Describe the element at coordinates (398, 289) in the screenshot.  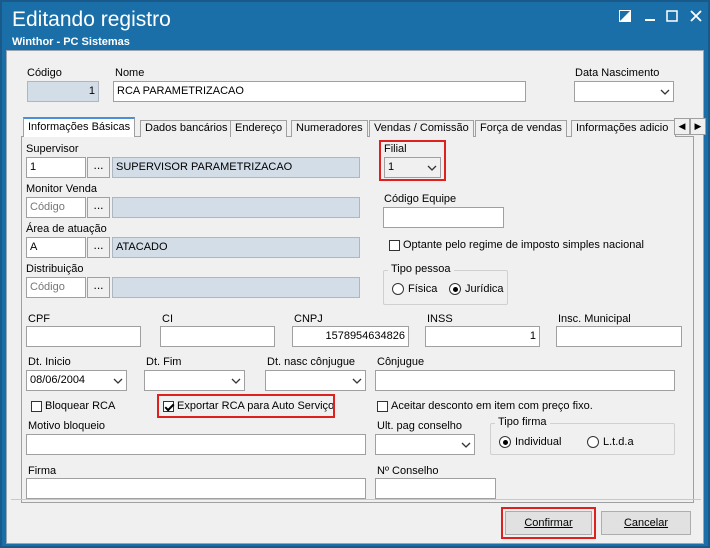
I see `fisica-radio` at that location.